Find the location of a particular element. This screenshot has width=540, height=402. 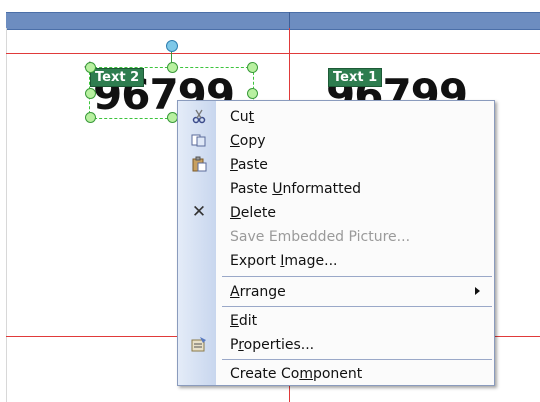

resize-handle-n is located at coordinates (172, 67).